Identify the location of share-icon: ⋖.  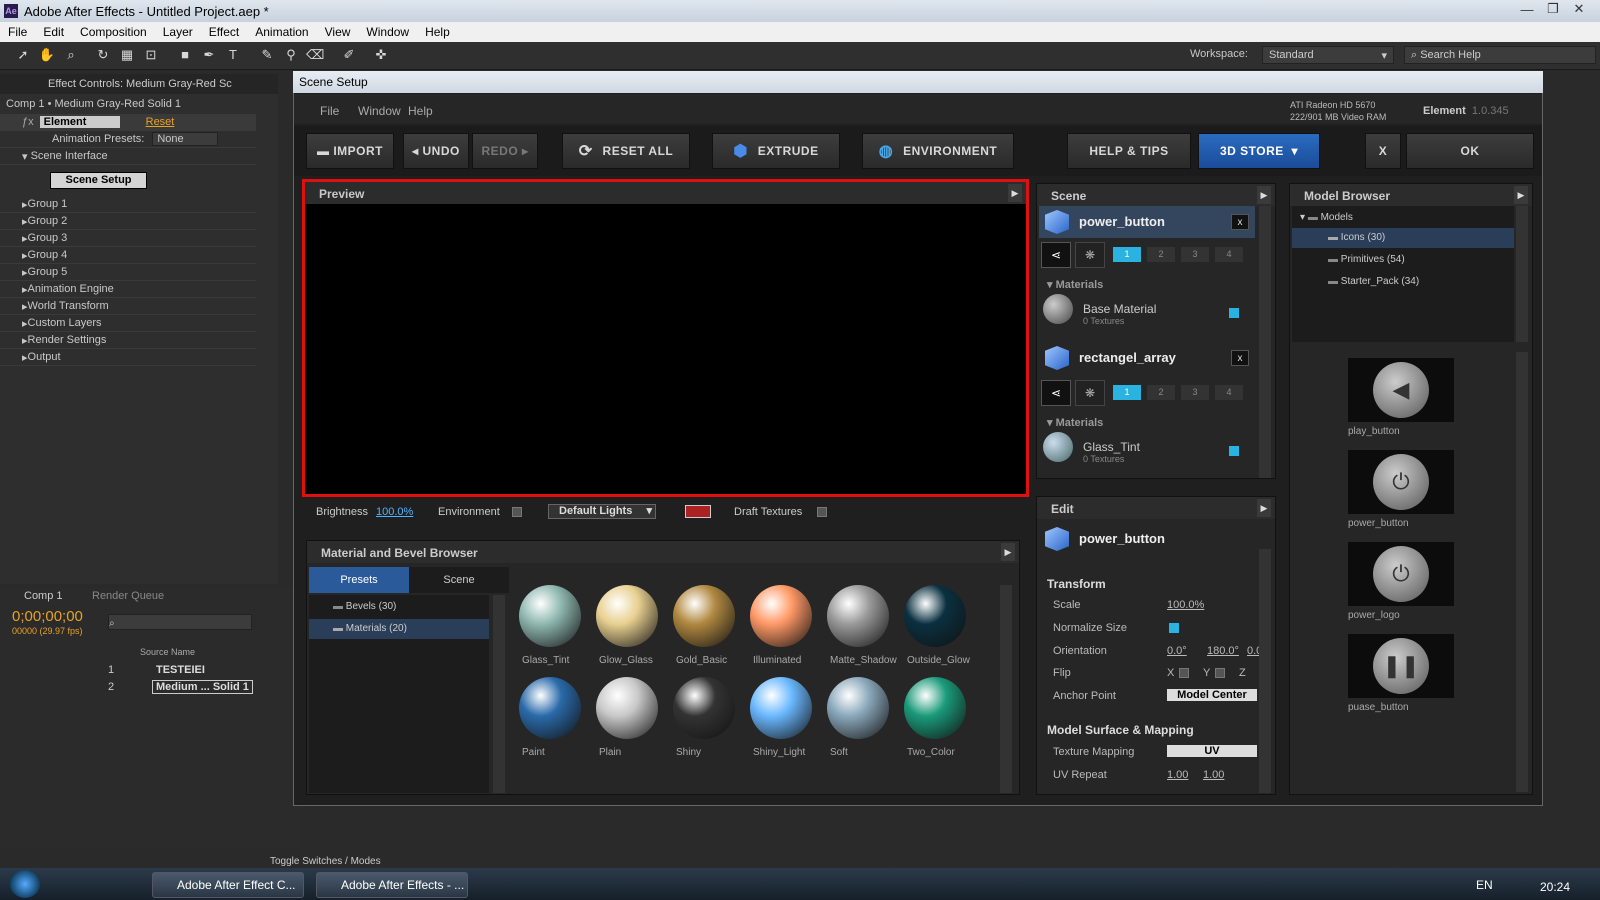
(1056, 393).